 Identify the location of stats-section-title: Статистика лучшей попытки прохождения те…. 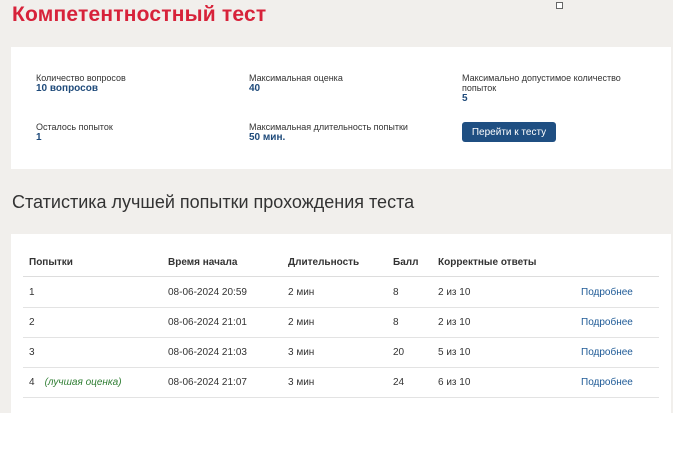
(213, 202).